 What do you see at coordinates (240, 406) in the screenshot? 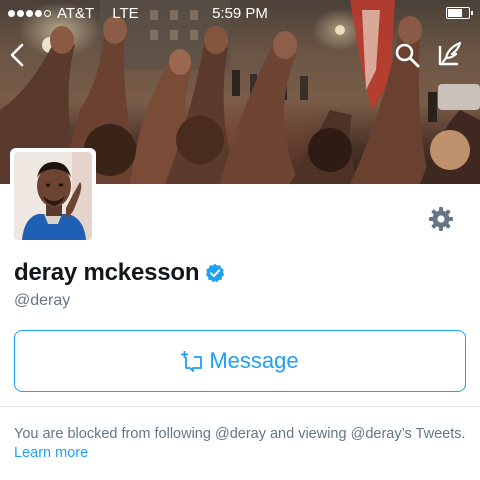
I see `divider` at bounding box center [240, 406].